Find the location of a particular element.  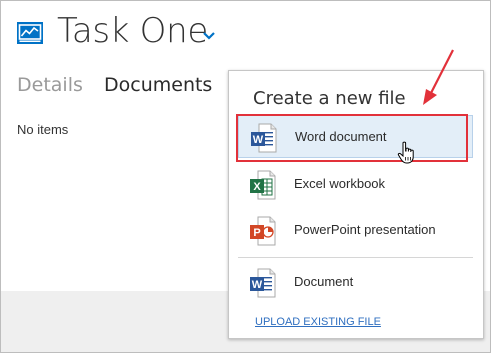

excel-icon: X is located at coordinates (263, 185).